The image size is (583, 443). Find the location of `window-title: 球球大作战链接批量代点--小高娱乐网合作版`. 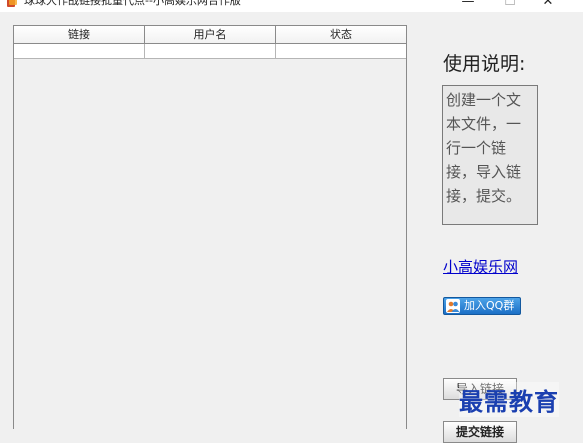

window-title: 球球大作战链接批量代点--小高娱乐网合作版 is located at coordinates (132, 3).